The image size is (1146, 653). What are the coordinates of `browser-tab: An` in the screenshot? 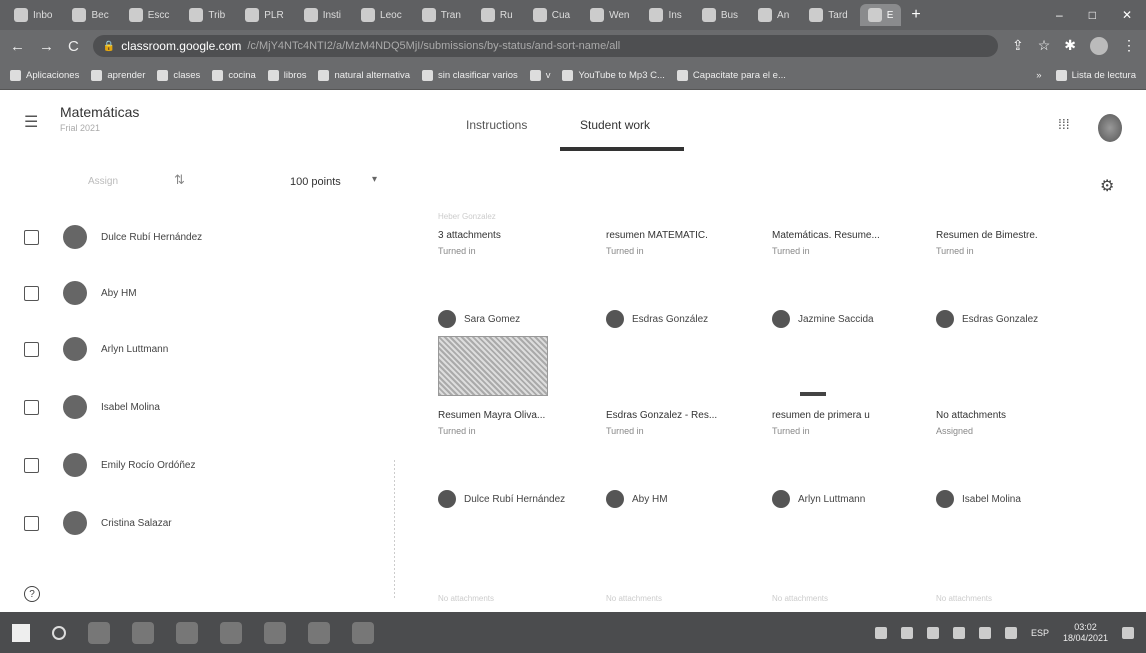 It's located at (773, 15).